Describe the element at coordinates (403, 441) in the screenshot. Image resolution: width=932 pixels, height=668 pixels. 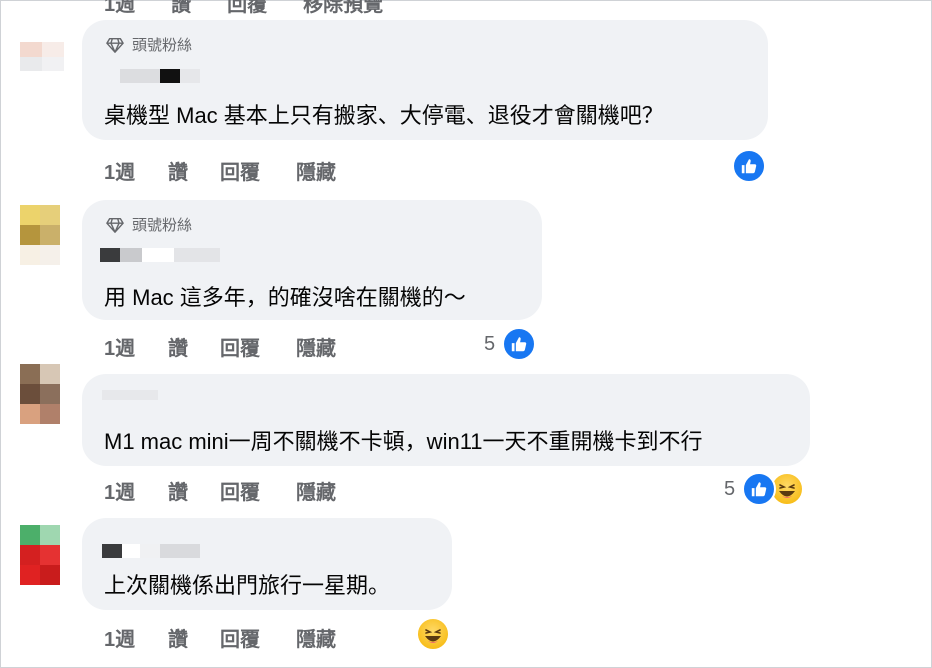
I see `comment-text: M1 mac mini一周不關機不卡頓，win11一天不重開機卡到不行` at that location.